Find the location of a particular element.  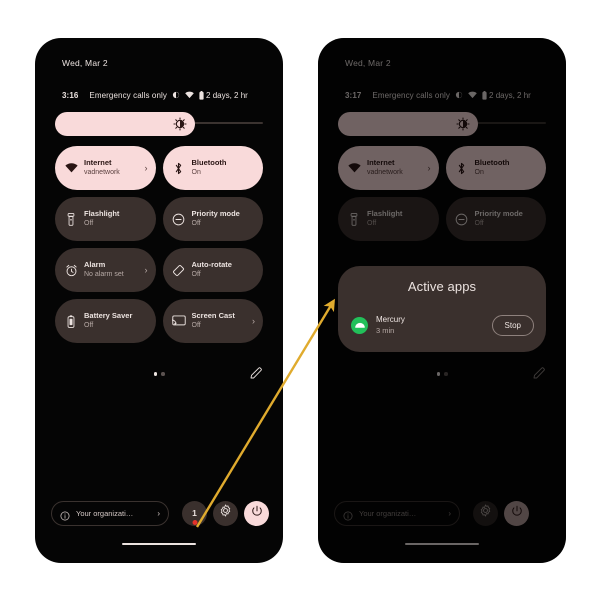

tile-title: Internet is located at coordinates (381, 162).